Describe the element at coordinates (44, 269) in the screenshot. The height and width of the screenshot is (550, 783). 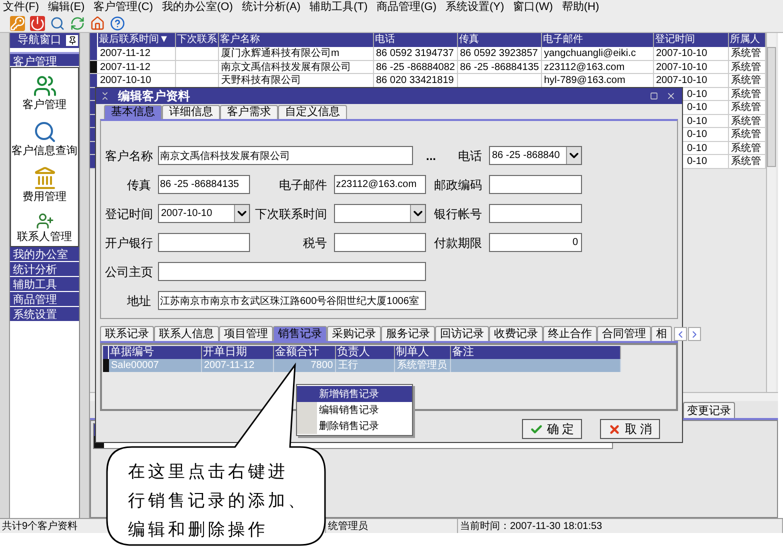
I see `group-header: 统计分析` at that location.